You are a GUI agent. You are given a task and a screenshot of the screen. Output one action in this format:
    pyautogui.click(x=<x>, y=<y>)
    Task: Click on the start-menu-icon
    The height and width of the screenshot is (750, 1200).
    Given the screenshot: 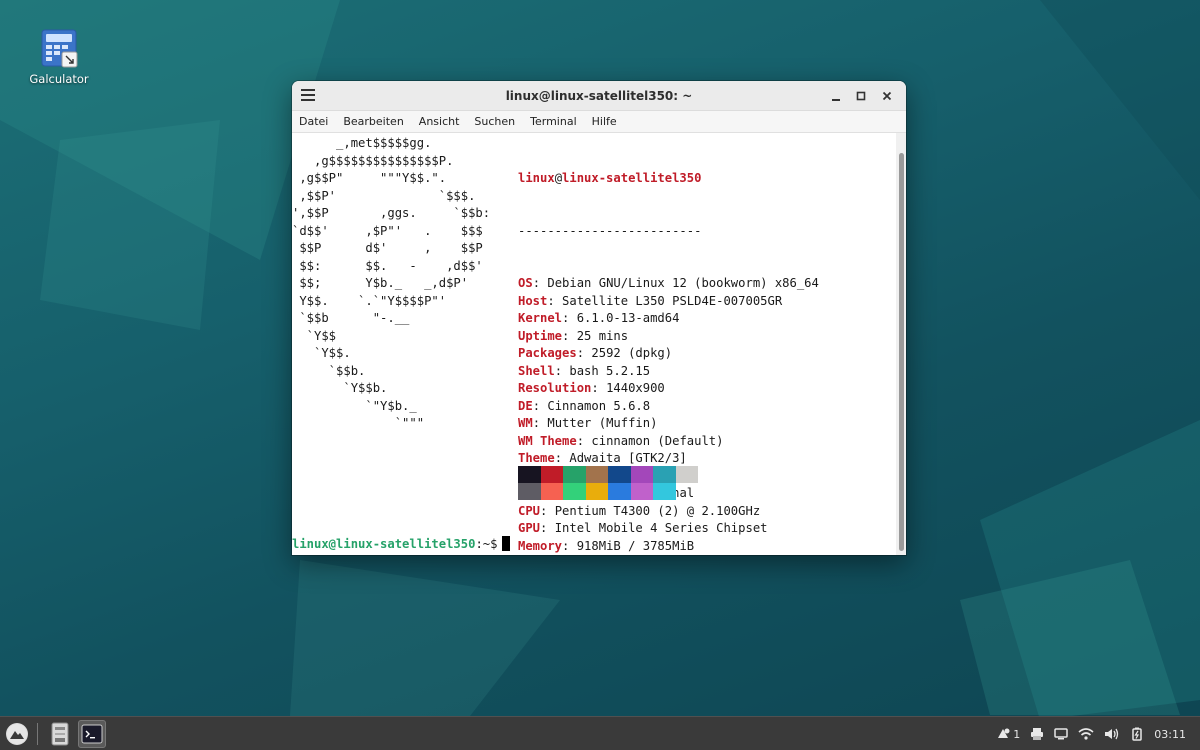 What is the action you would take?
    pyautogui.click(x=17, y=734)
    